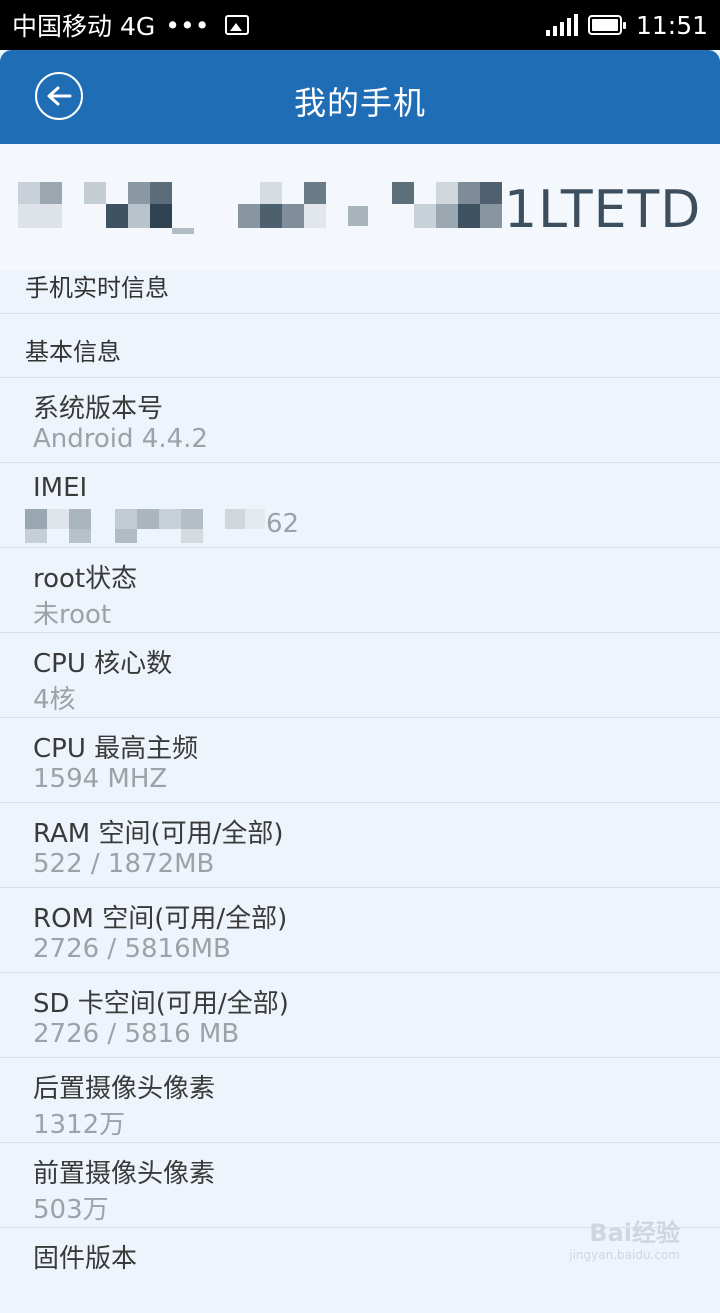 This screenshot has width=720, height=1313. I want to click on list-item-imei: IMEI 62, so click(360, 505).